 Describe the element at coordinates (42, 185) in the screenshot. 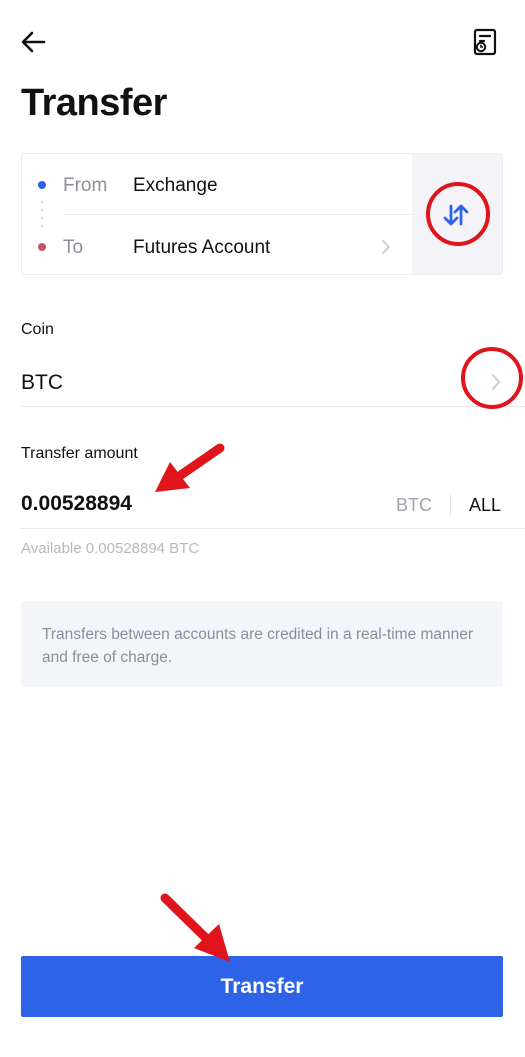

I see `from-dot` at that location.